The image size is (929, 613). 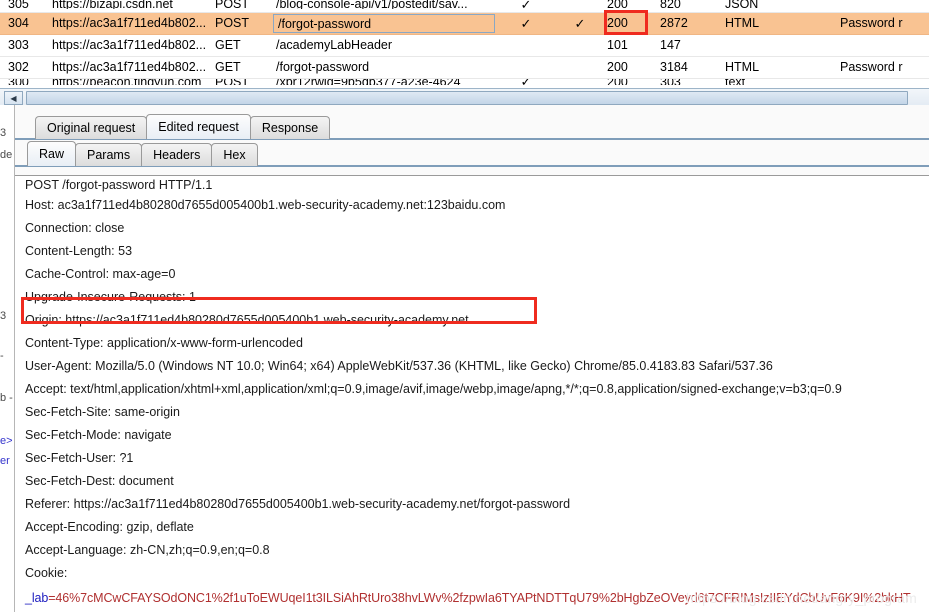 I want to click on gutter-hint: e>, so click(x=6, y=441).